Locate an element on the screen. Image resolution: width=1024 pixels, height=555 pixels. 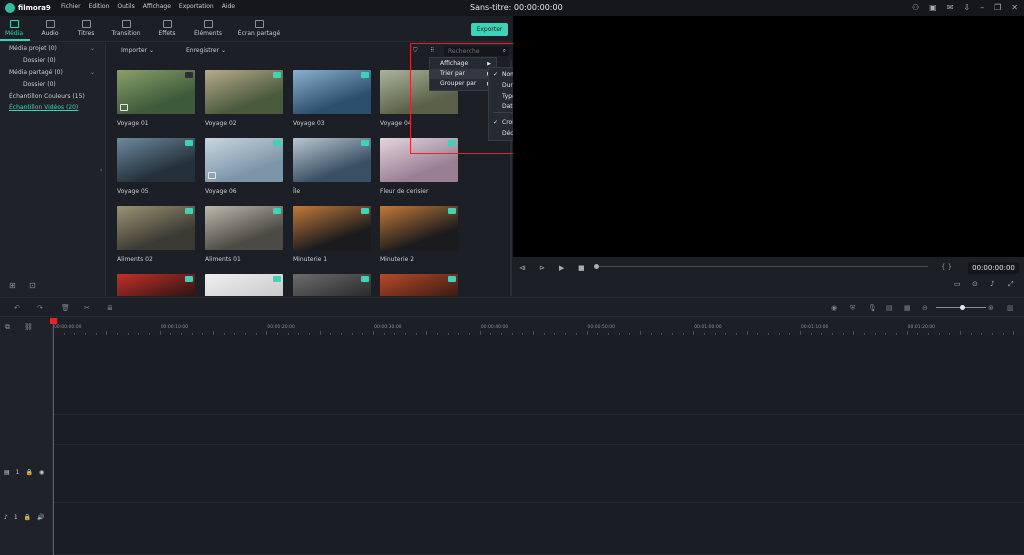
minimize-icon: – is located at coordinates (982, 7).